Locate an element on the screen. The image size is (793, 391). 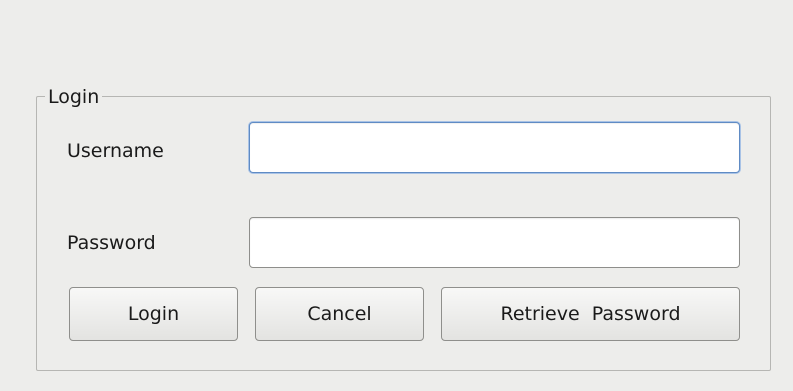
username-input is located at coordinates (494, 147).